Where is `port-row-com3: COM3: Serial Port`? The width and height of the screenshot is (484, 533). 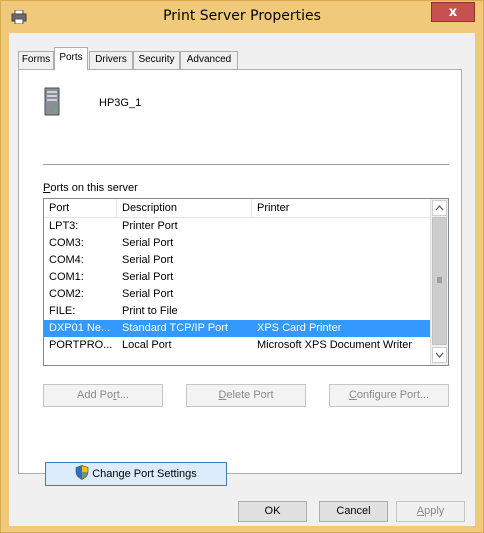 port-row-com3: COM3: Serial Port is located at coordinates (237, 243).